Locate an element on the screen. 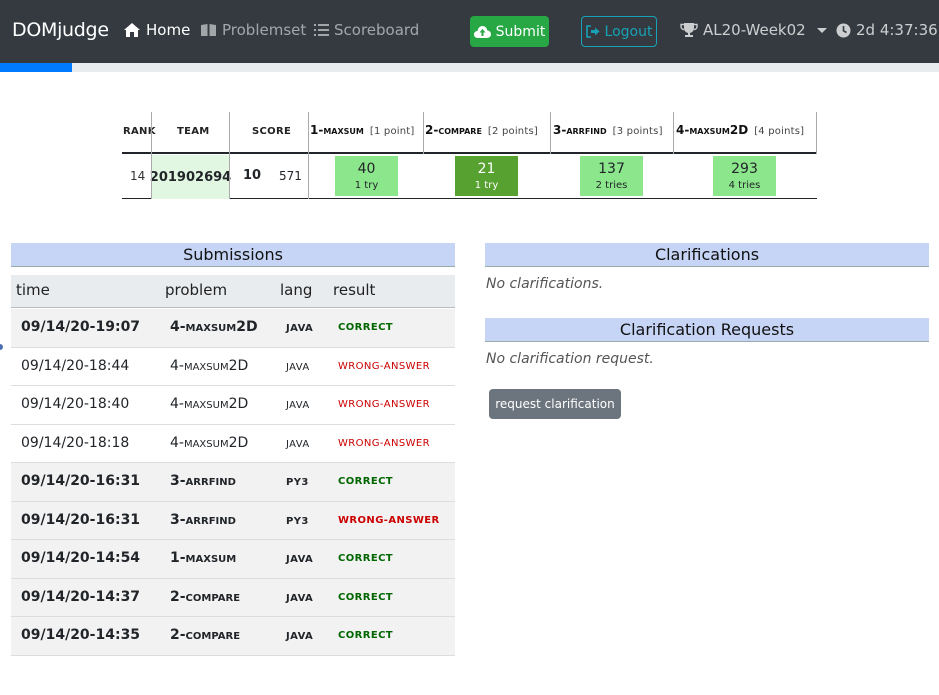 Image resolution: width=939 pixels, height=695 pixels. team-header: TEAM is located at coordinates (193, 131).